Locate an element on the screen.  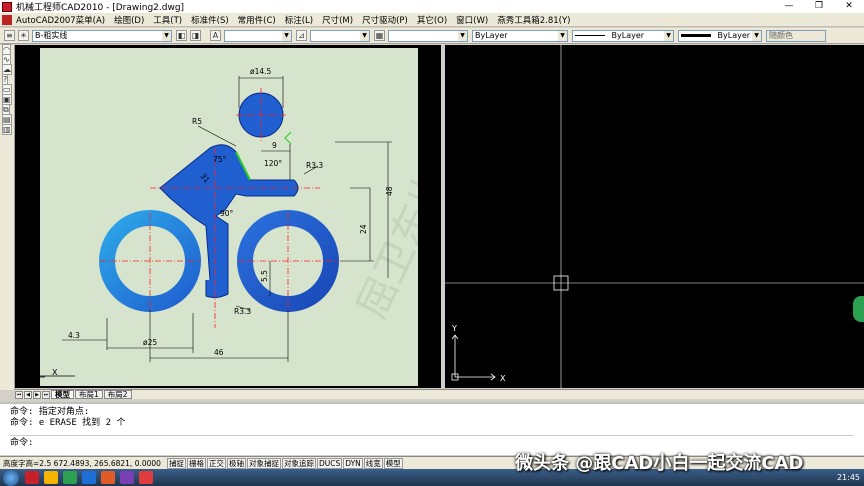
layer-previous-icon: ◧ is located at coordinates (181, 35).